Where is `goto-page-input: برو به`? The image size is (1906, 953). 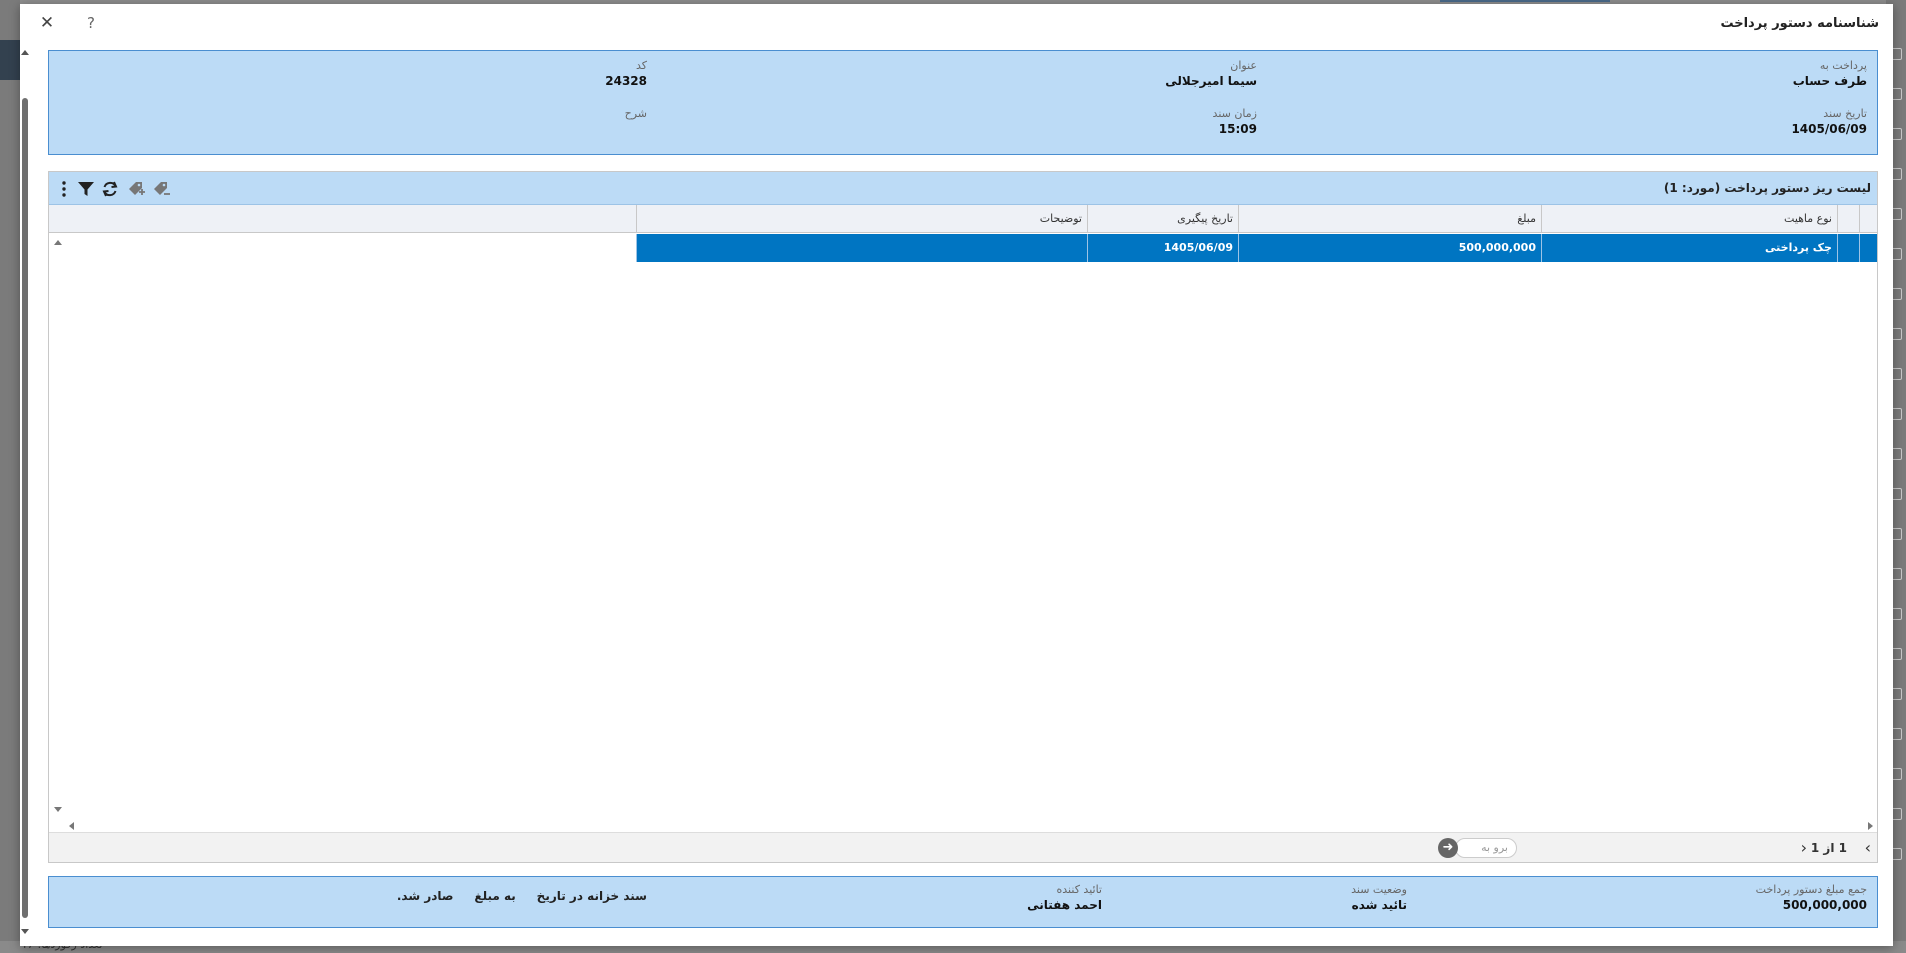 goto-page-input: برو به is located at coordinates (1486, 848).